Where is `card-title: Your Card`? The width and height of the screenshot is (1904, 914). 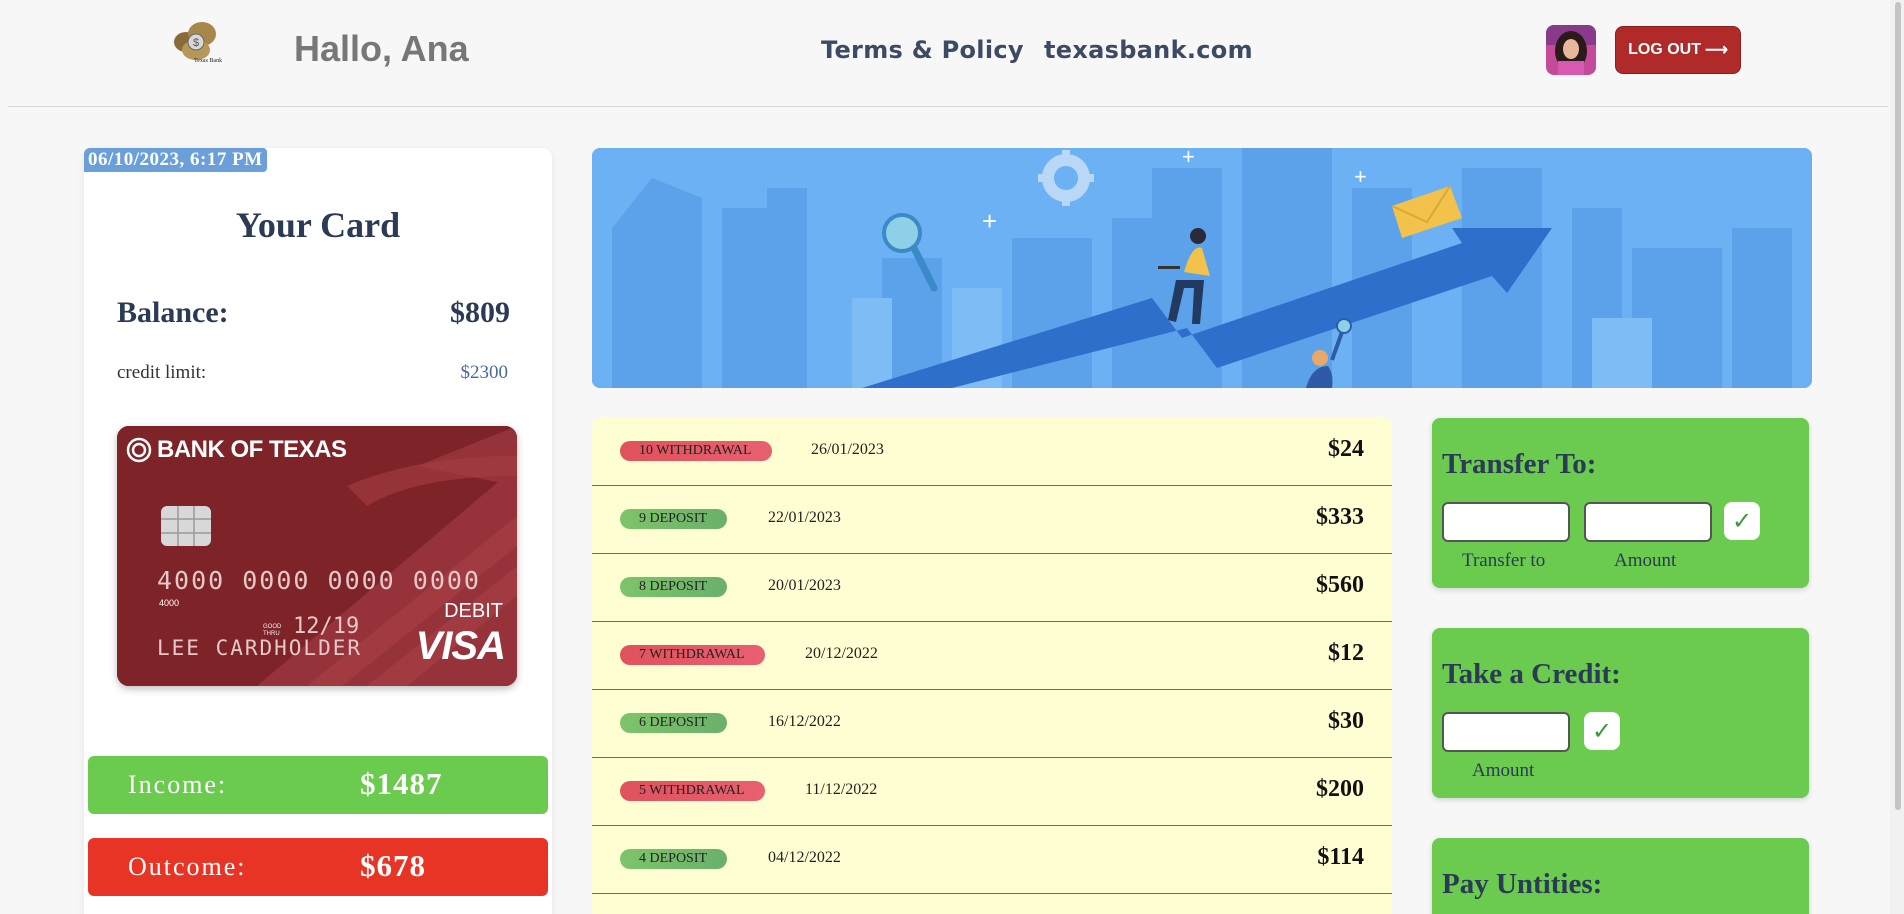 card-title: Your Card is located at coordinates (318, 225).